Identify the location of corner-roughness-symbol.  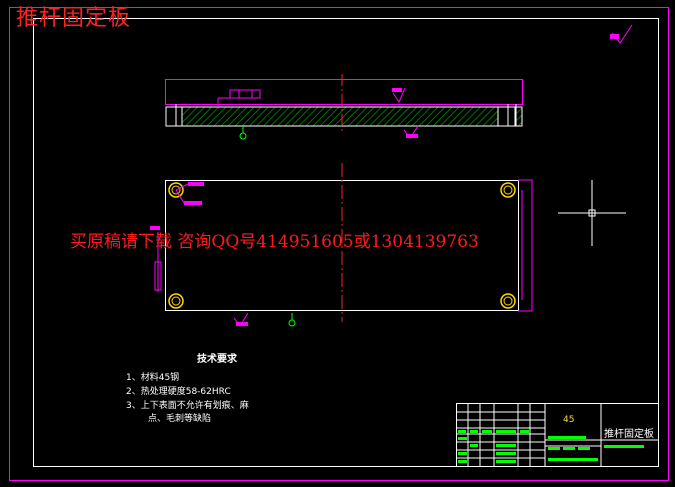
(621, 34).